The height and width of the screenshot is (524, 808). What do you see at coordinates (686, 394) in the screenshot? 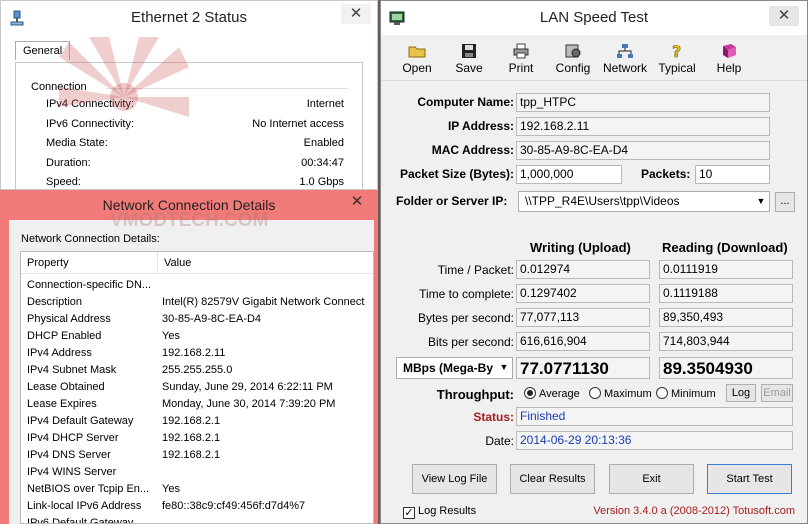
I see `radio-minimum: Minimum` at bounding box center [686, 394].